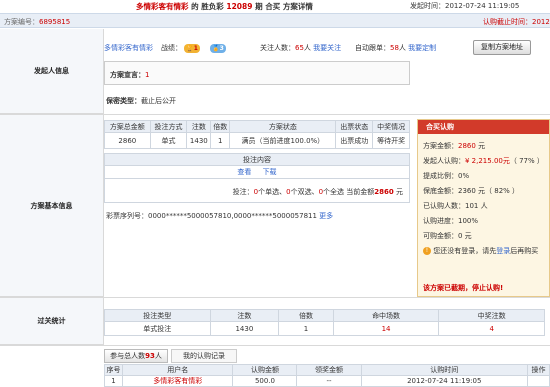  I want to click on available-value: 0 元, so click(465, 236).